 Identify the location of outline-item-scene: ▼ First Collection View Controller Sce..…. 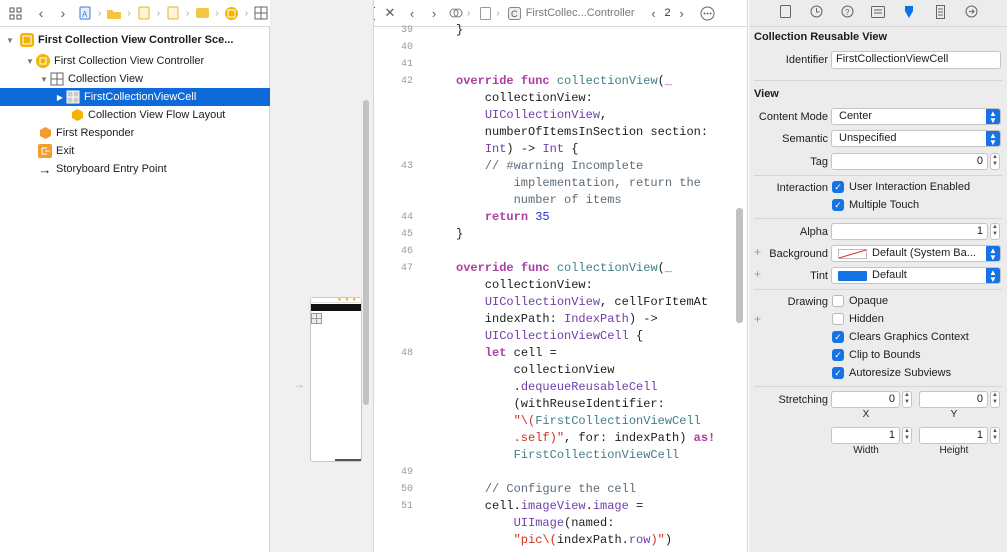
(135, 40).